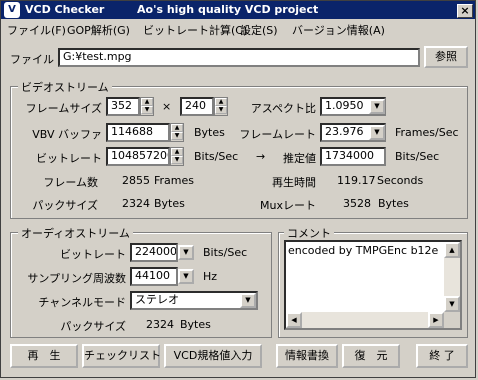  Describe the element at coordinates (307, 356) in the screenshot. I see `info-write-button: 情報書換` at that location.